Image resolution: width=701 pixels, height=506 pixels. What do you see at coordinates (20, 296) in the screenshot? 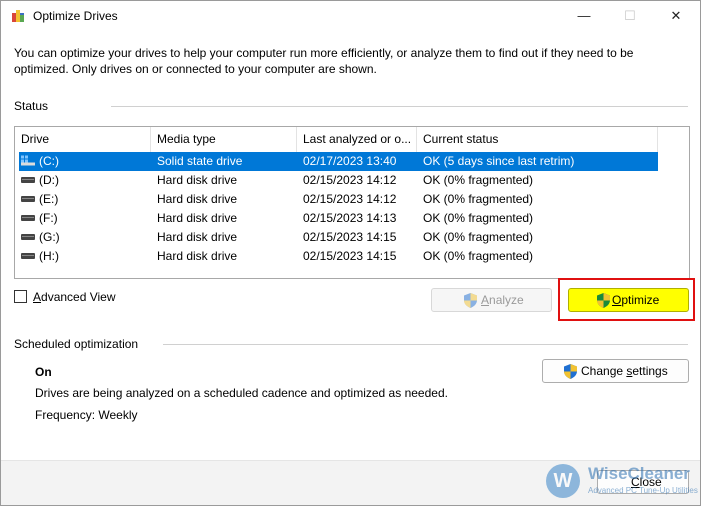
I see `advanced-view-checkbox` at bounding box center [20, 296].